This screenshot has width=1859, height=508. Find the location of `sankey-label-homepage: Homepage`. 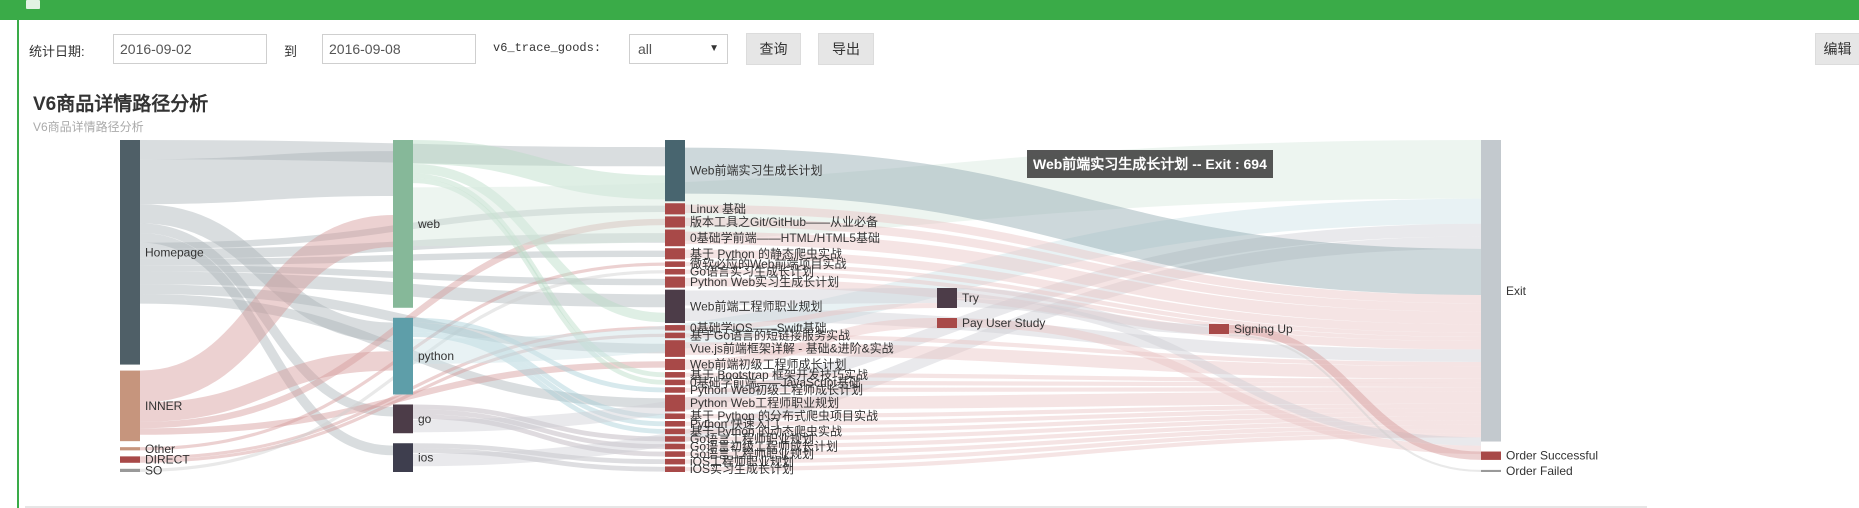

sankey-label-homepage: Homepage is located at coordinates (174, 252).